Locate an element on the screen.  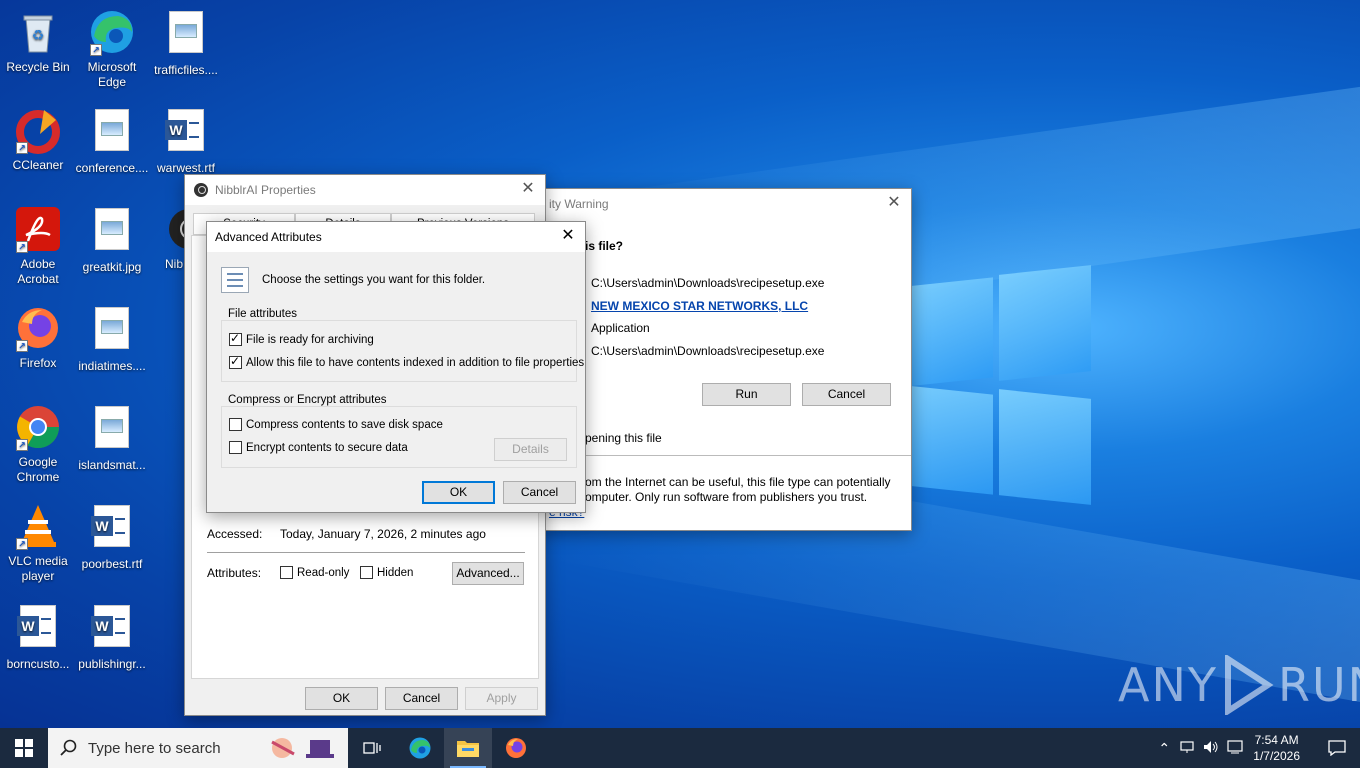
desktop-icon-adobe-acrobat: ↗ Adobe Acrobat is located at coordinates (38, 246).